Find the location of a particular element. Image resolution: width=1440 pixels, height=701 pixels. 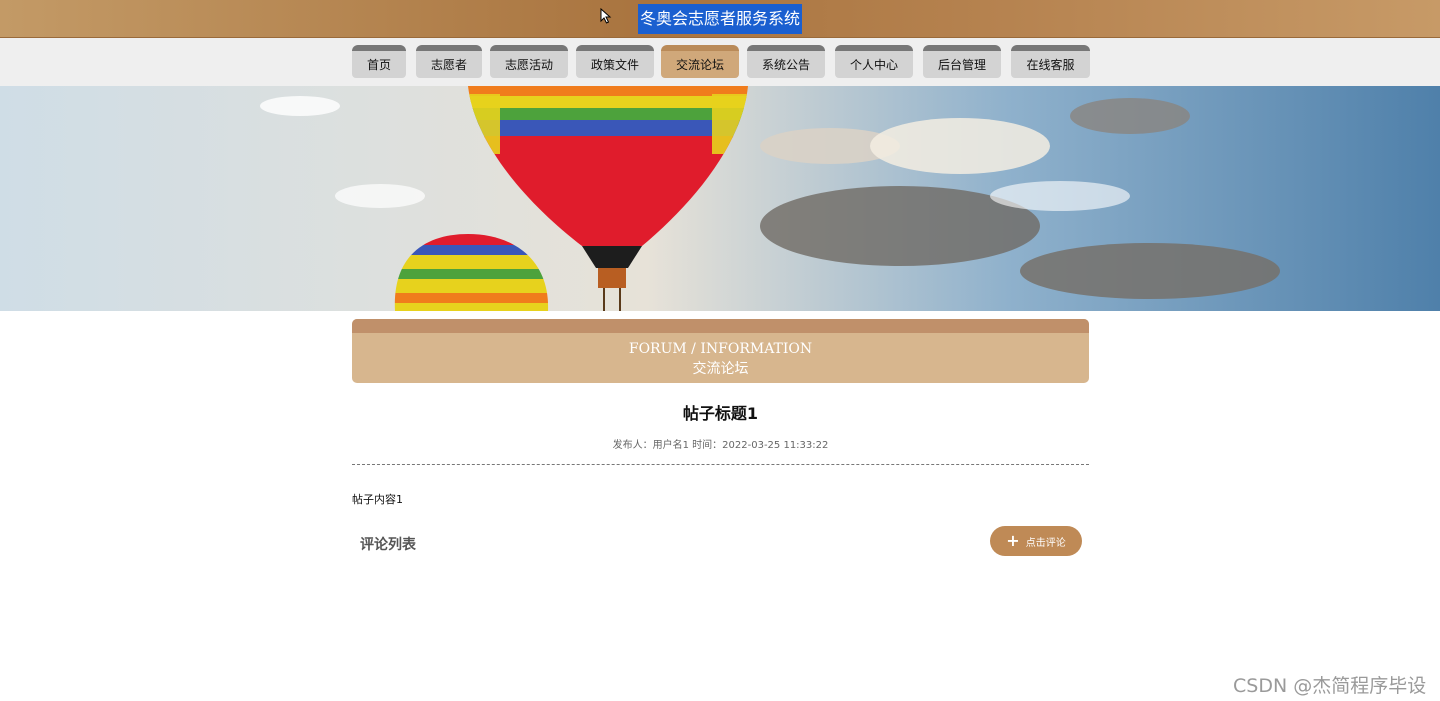

plus-icon: + is located at coordinates (1013, 540).